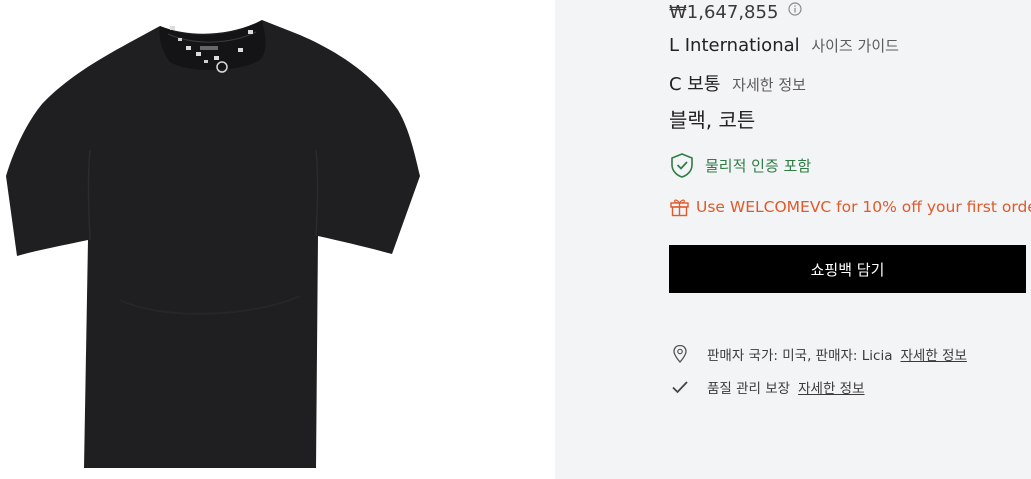 The width and height of the screenshot is (1031, 479). Describe the element at coordinates (795, 10) in the screenshot. I see `info-icon` at that location.